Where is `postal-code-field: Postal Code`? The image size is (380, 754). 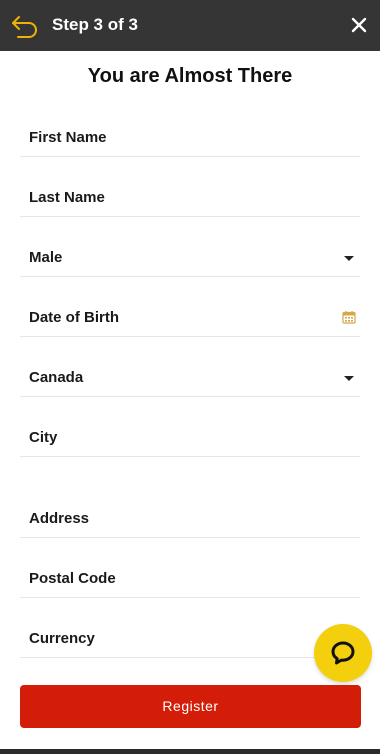
postal-code-field: Postal Code is located at coordinates (190, 579).